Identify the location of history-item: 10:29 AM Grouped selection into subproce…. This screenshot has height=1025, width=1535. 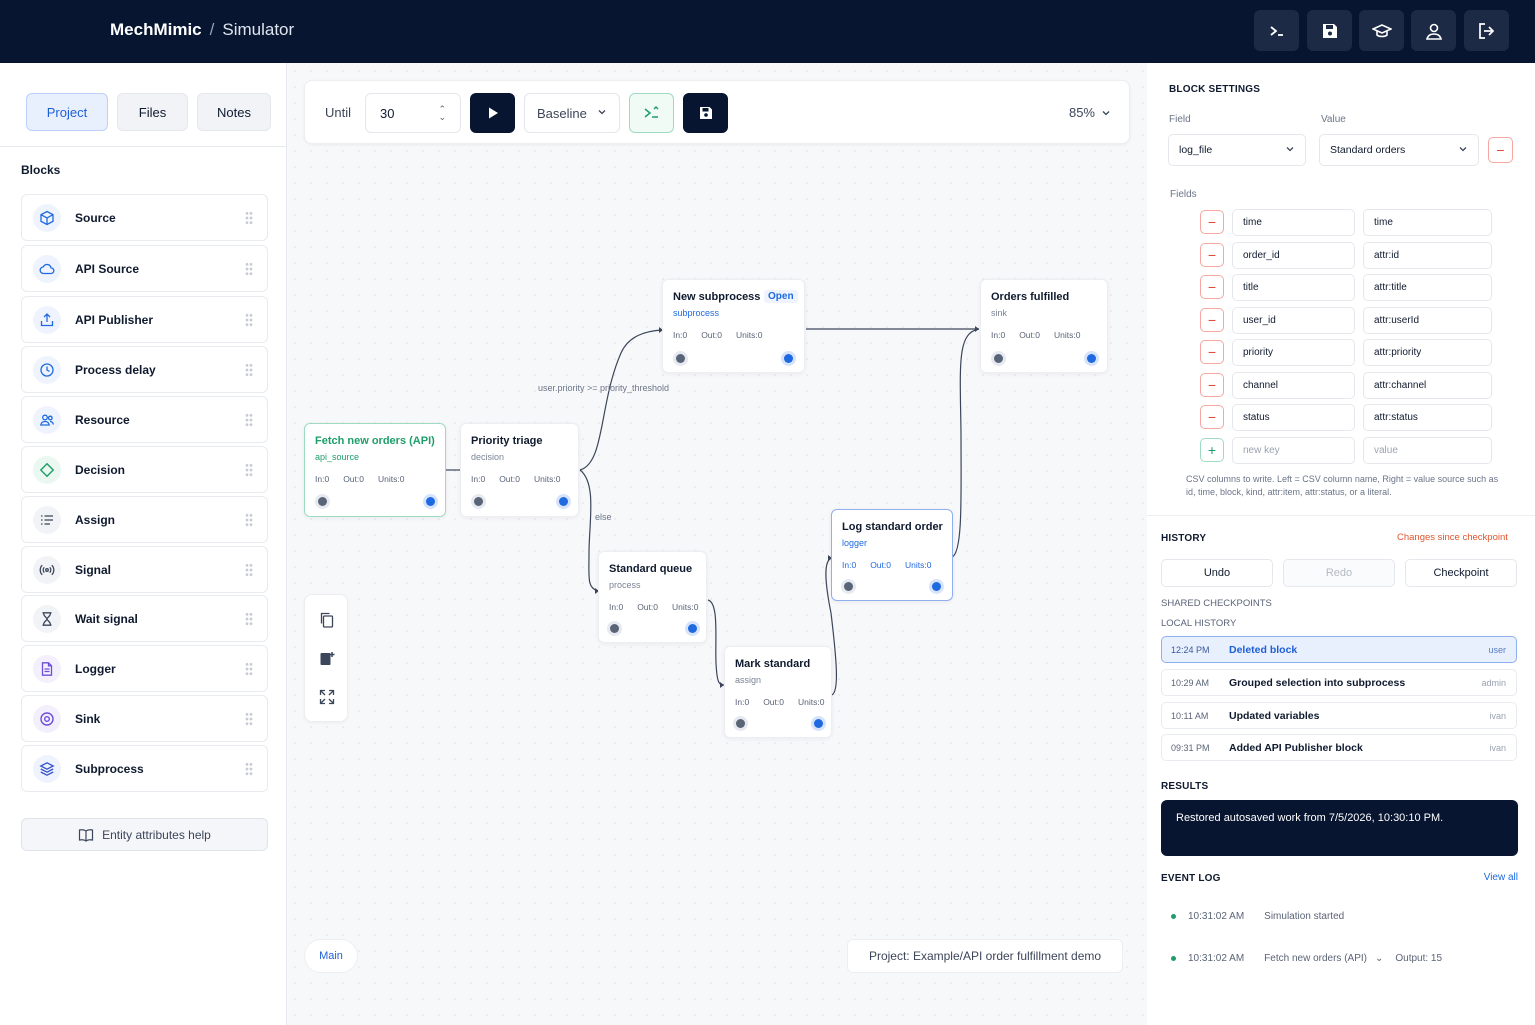
(1339, 682).